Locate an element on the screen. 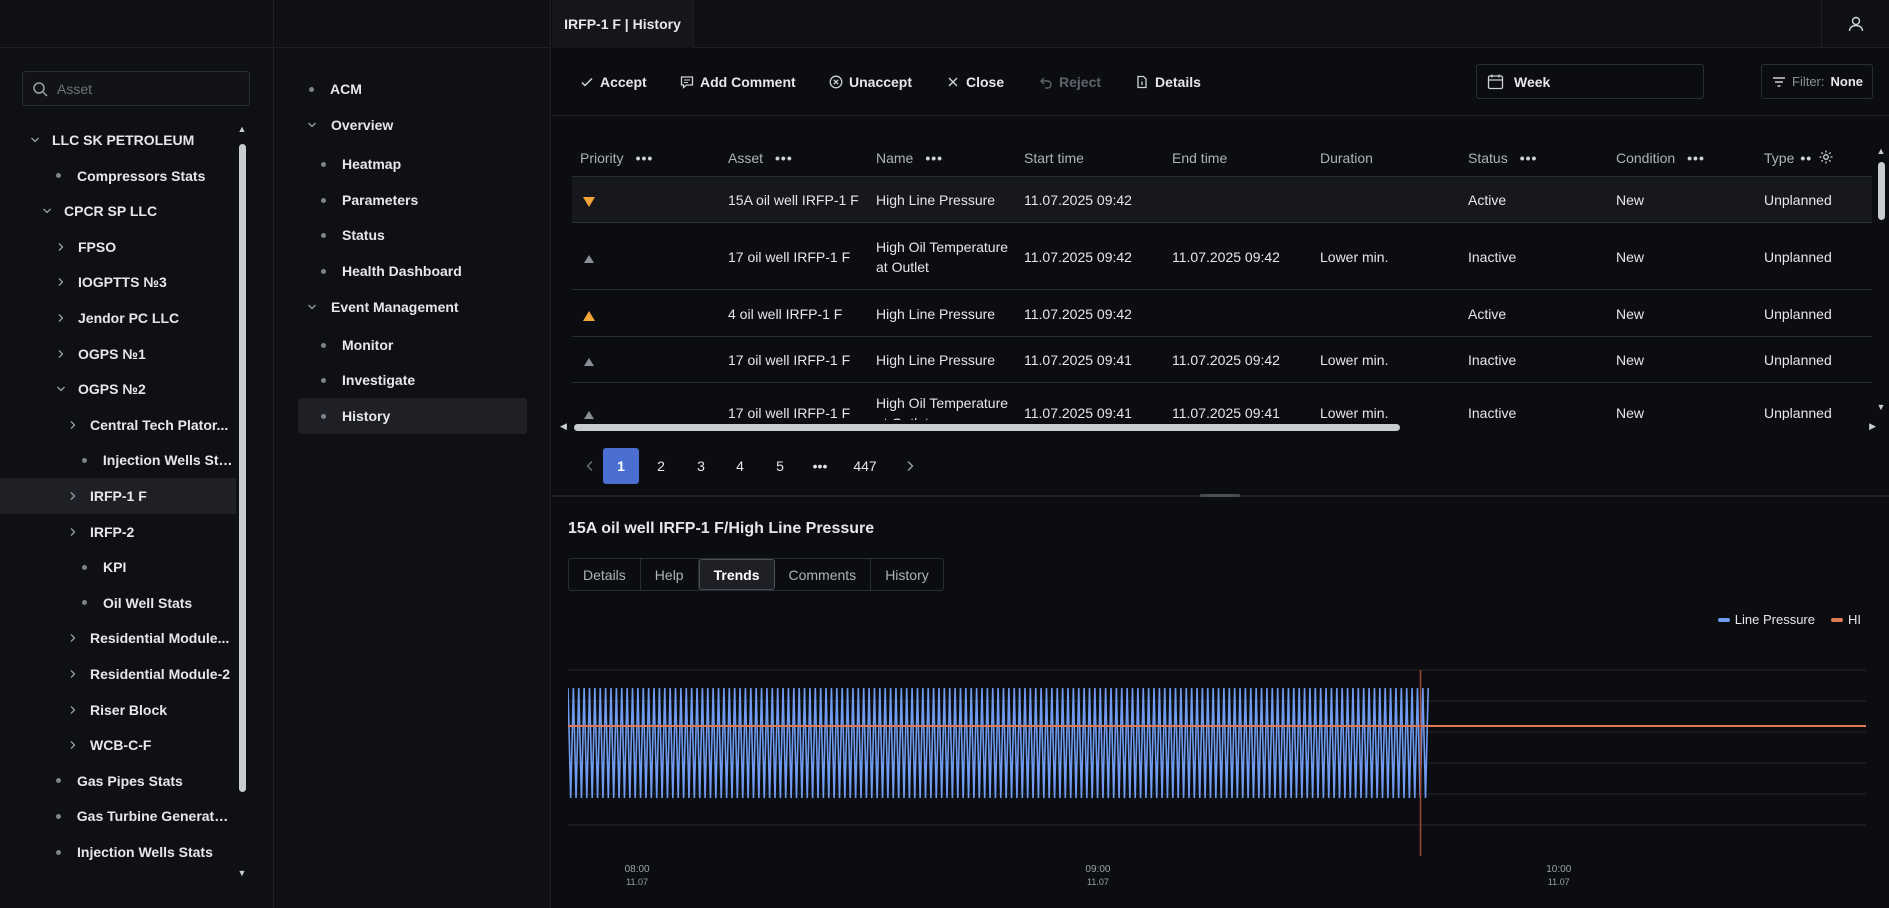 This screenshot has width=1889, height=908. detail-tab: Help is located at coordinates (670, 574).